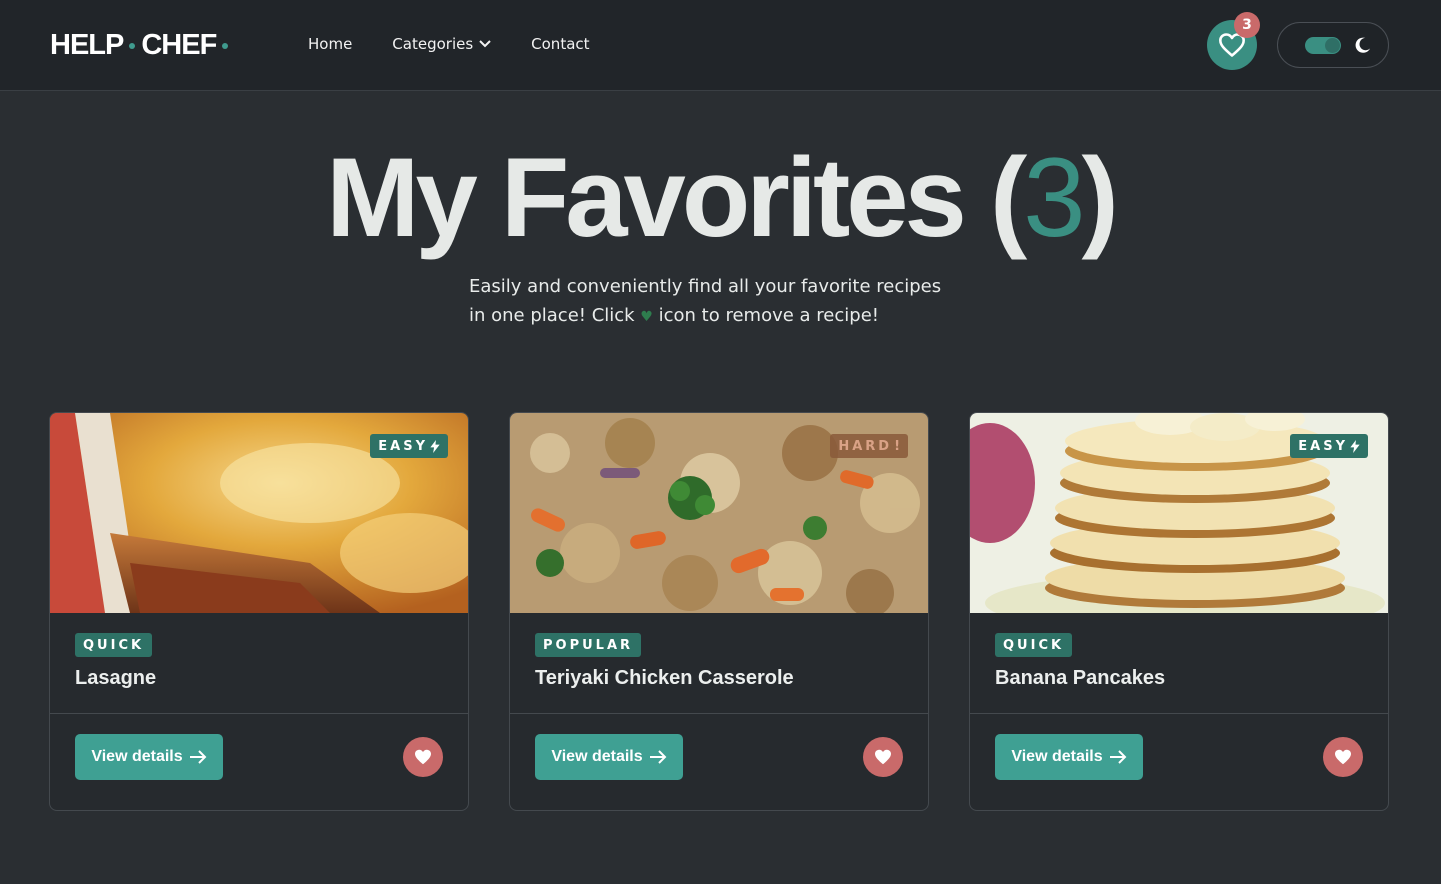 This screenshot has height=884, width=1441. I want to click on logo-text-chef: CHEF, so click(179, 45).